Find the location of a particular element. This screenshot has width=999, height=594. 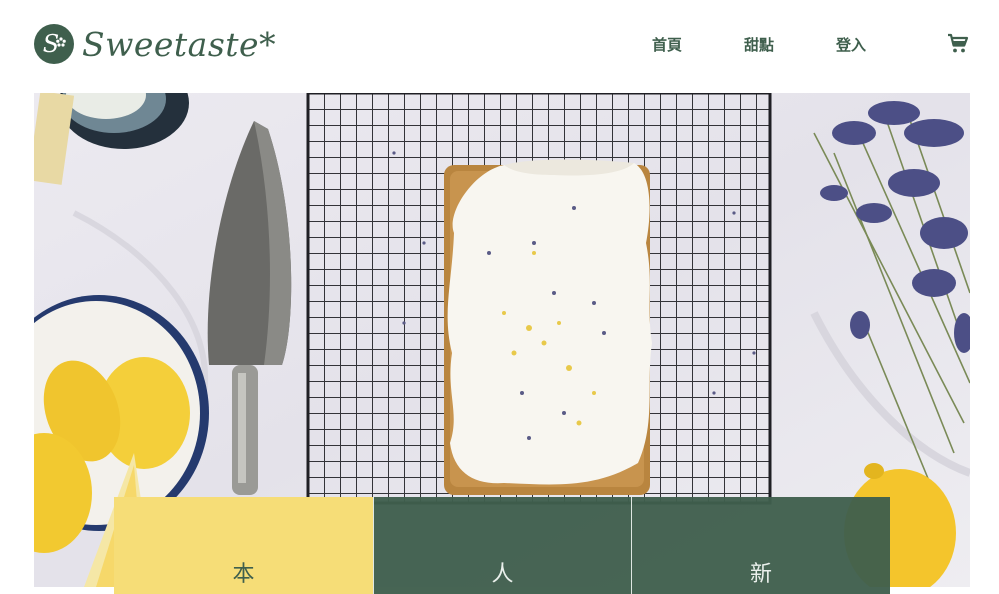

brand-name: Sweetaste* is located at coordinates (179, 44).